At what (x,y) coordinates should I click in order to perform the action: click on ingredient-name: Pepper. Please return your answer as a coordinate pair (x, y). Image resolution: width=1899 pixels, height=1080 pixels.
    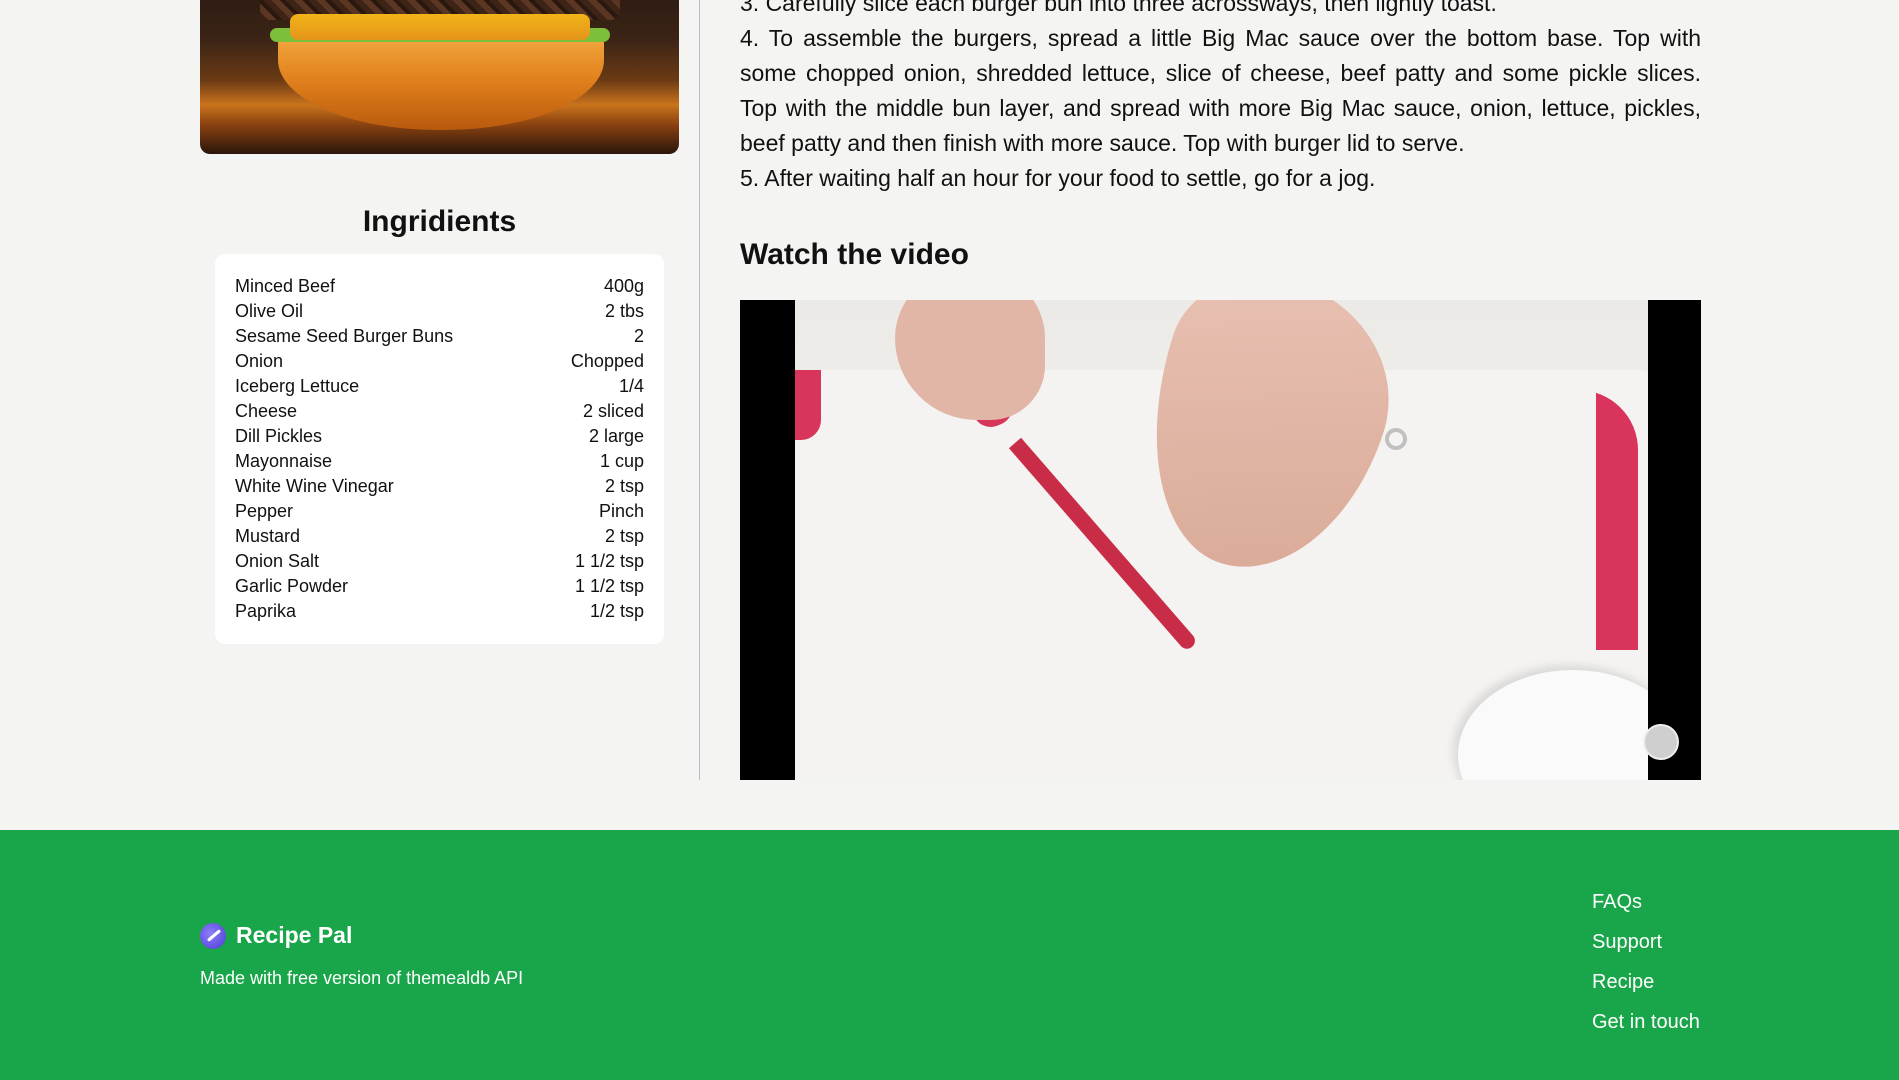
    Looking at the image, I should click on (264, 511).